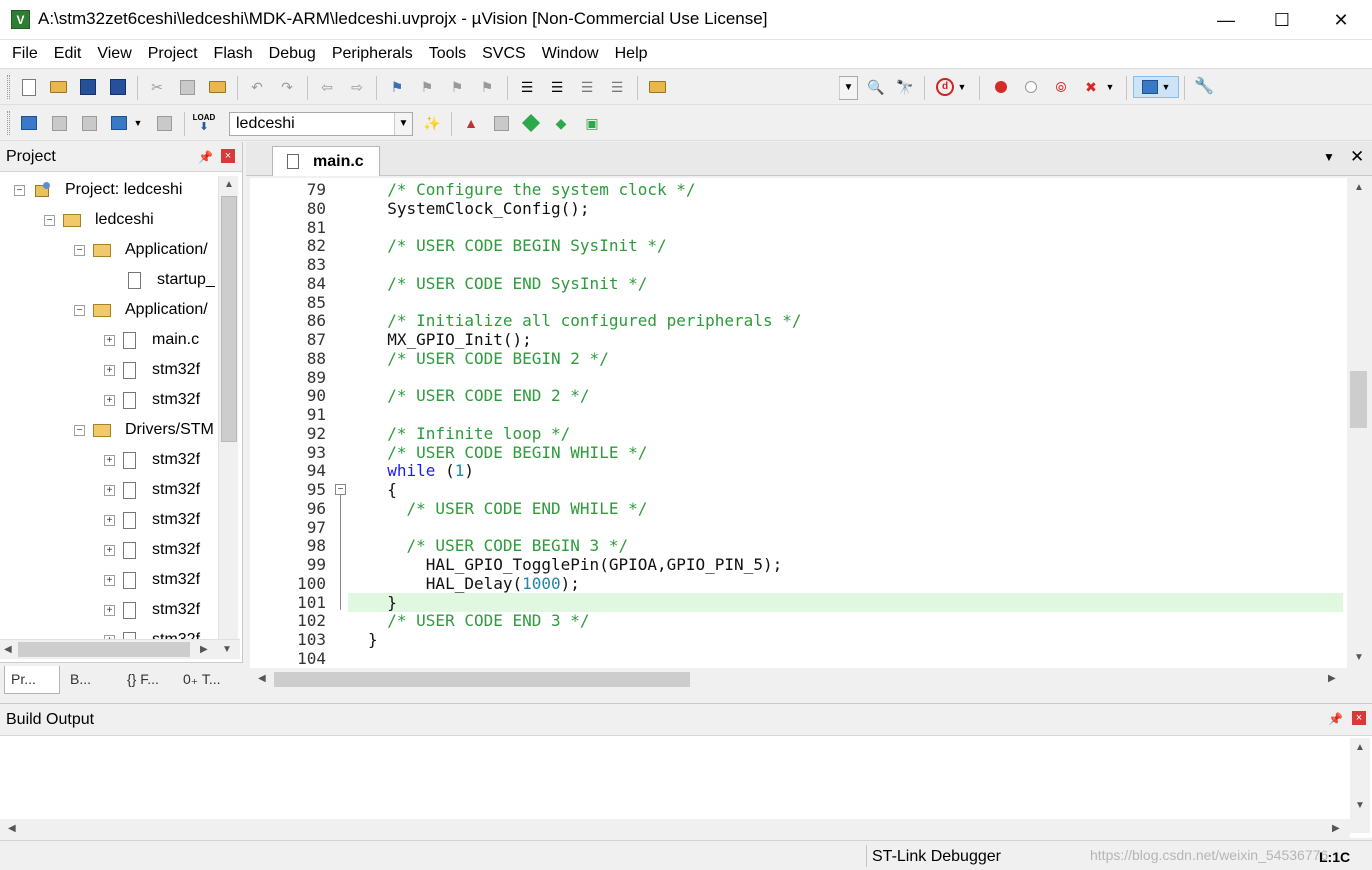  I want to click on navigate-back-button: ⇦, so click(327, 87).